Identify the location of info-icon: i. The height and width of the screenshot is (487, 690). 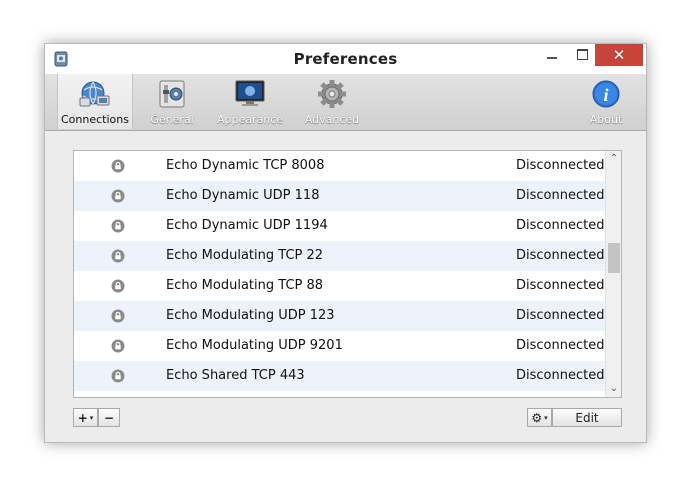
(606, 94).